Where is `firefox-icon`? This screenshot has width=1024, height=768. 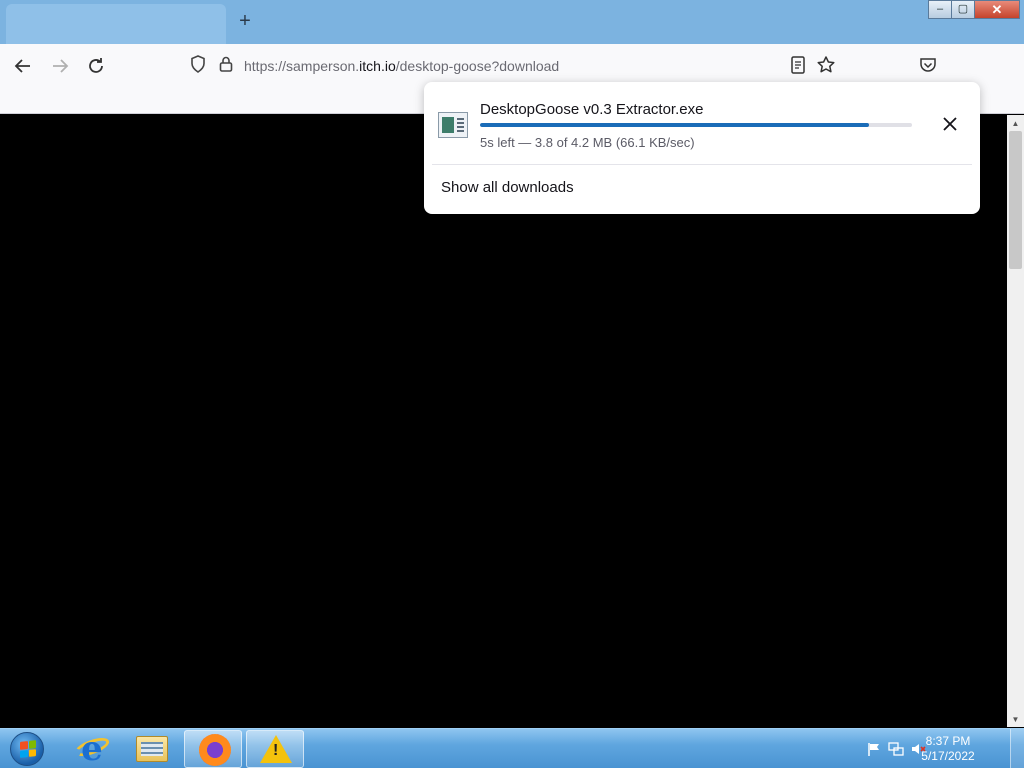
firefox-icon is located at coordinates (215, 750).